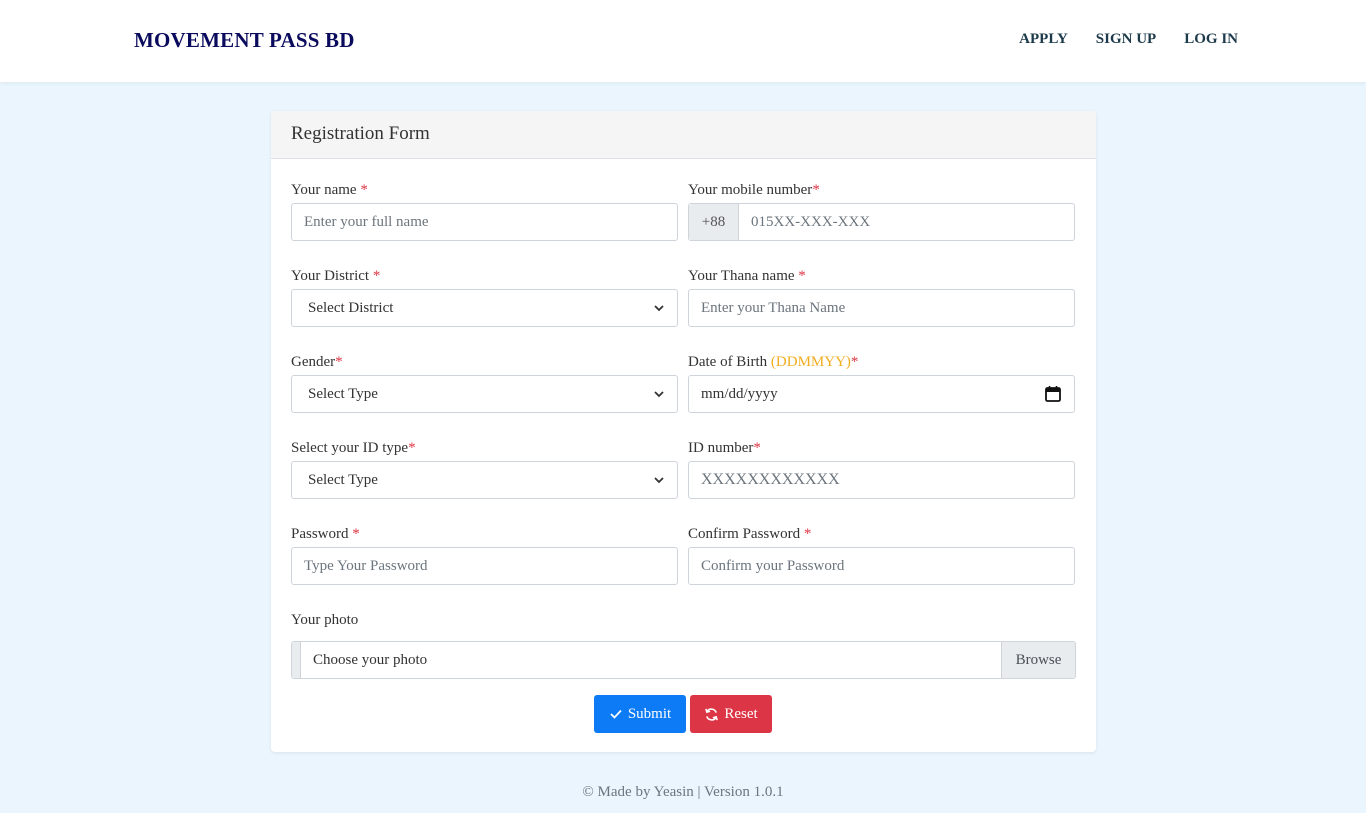 This screenshot has height=813, width=1366. I want to click on file-input-edge, so click(296, 660).